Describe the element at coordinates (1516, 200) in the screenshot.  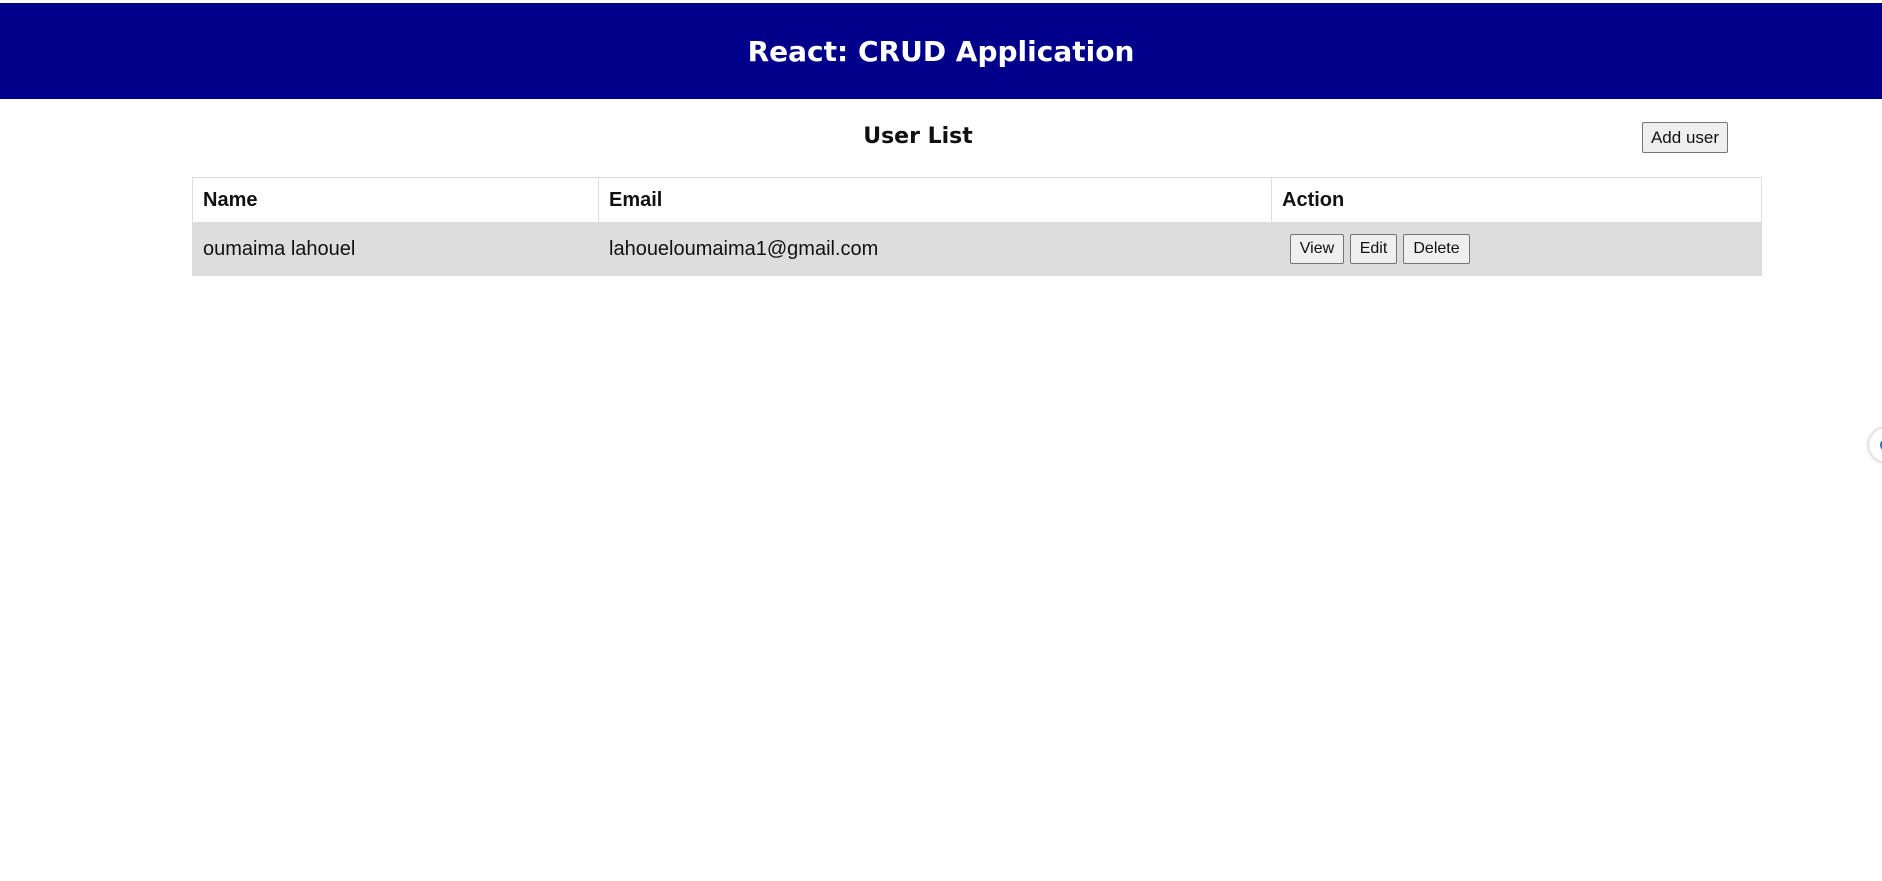
I see `column-header-action: Action` at that location.